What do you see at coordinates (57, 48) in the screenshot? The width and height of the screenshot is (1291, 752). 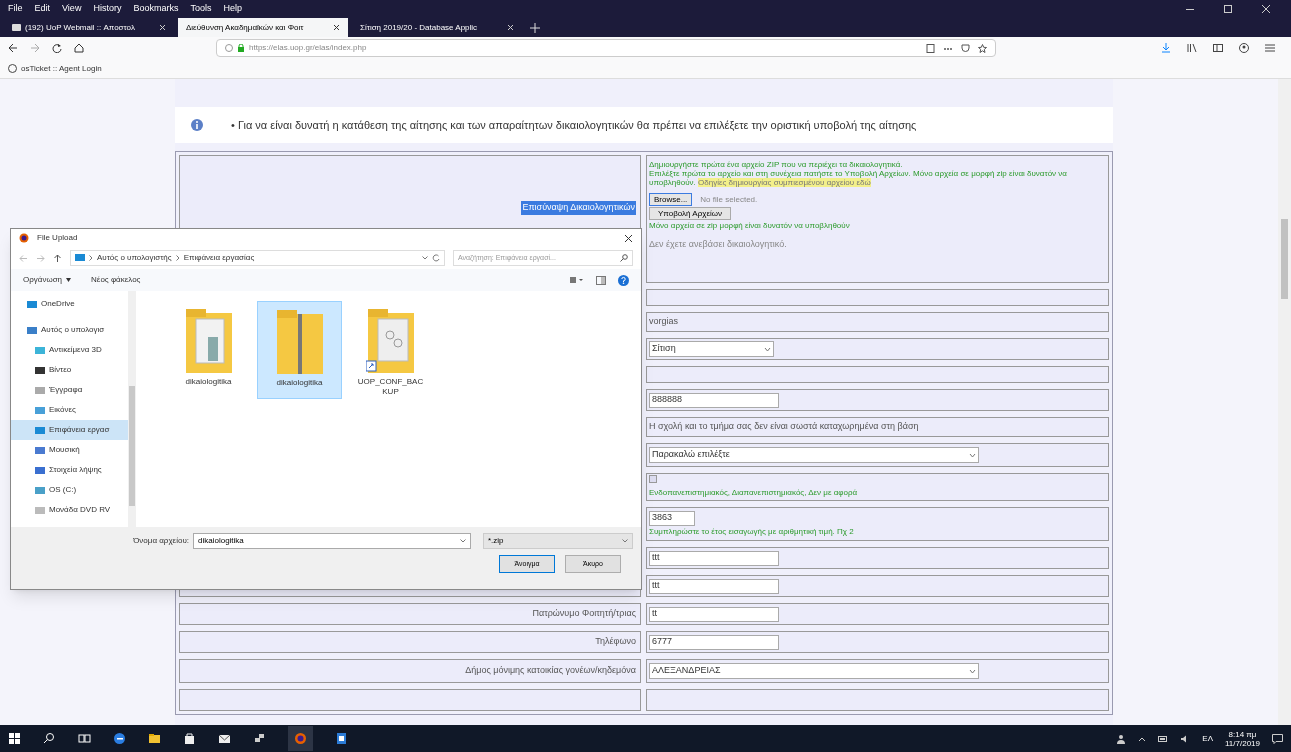 I see `reload-icon` at bounding box center [57, 48].